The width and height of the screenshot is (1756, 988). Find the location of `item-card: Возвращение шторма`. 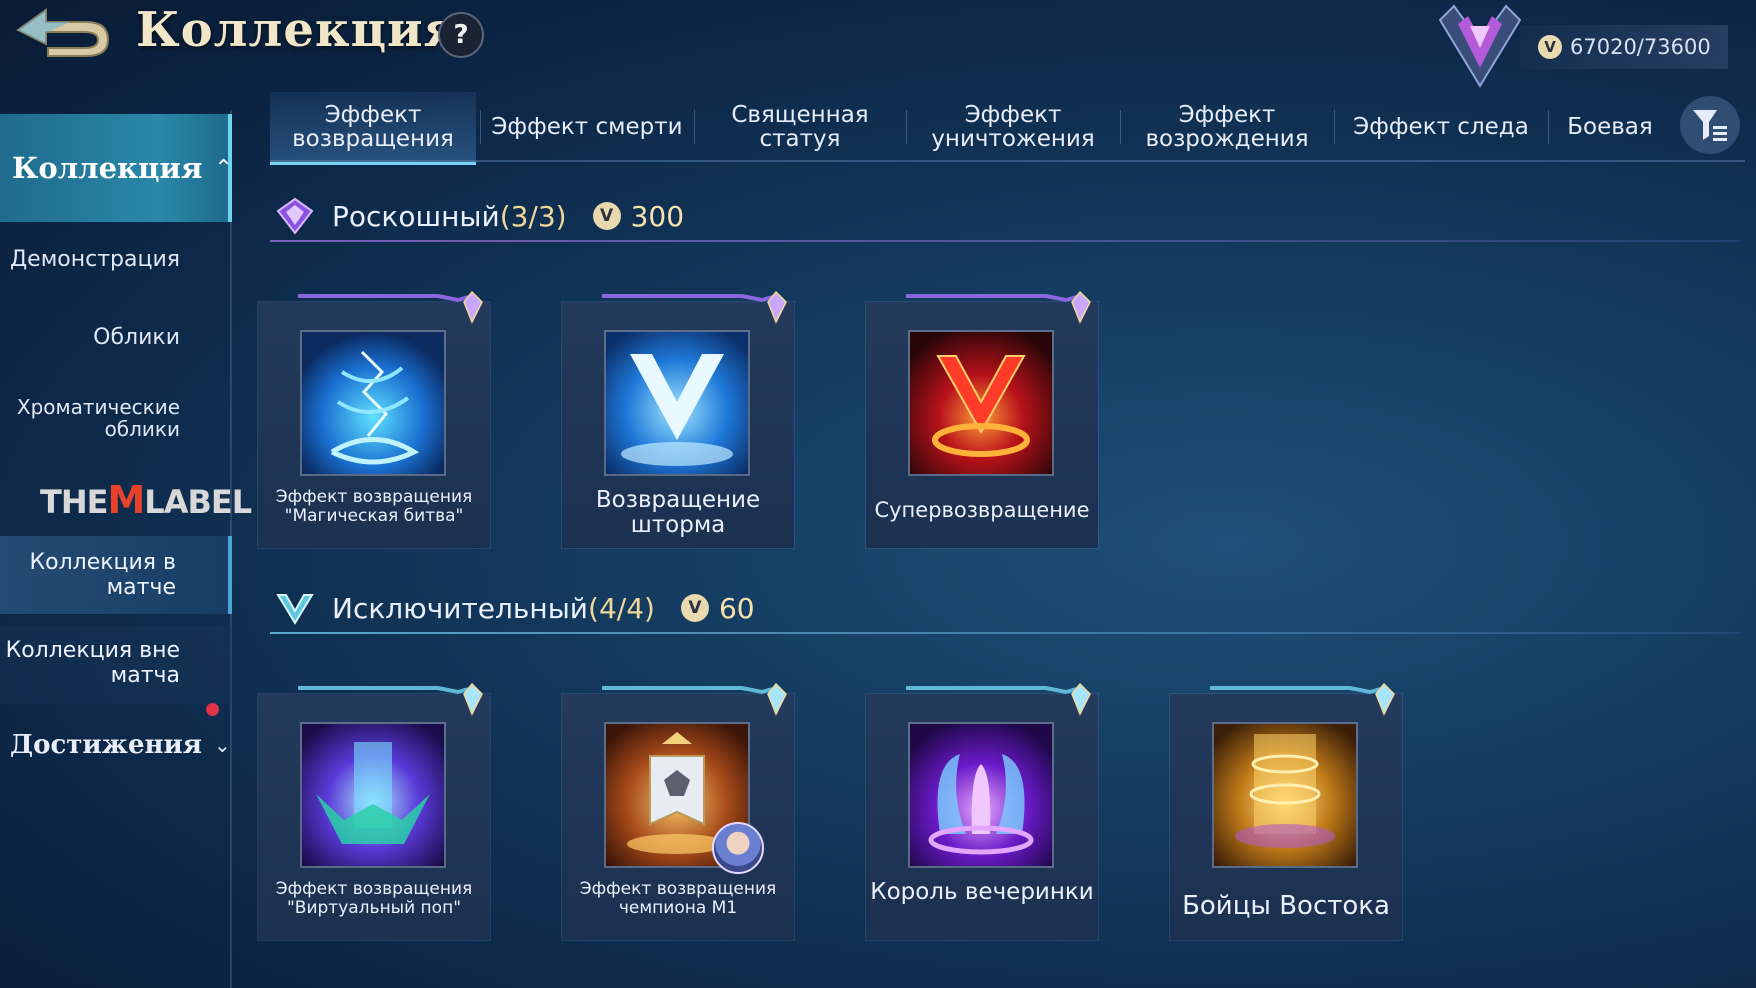

item-card: Возвращение шторма is located at coordinates (678, 419).